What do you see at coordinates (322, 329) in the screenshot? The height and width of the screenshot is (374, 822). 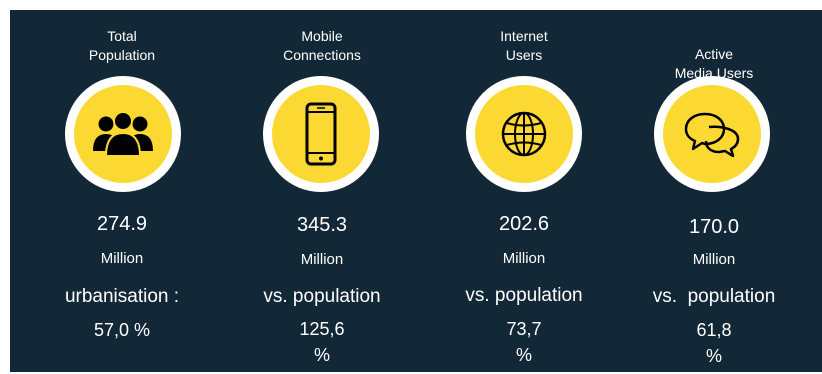 I see `stat-percentage: 125,6` at bounding box center [322, 329].